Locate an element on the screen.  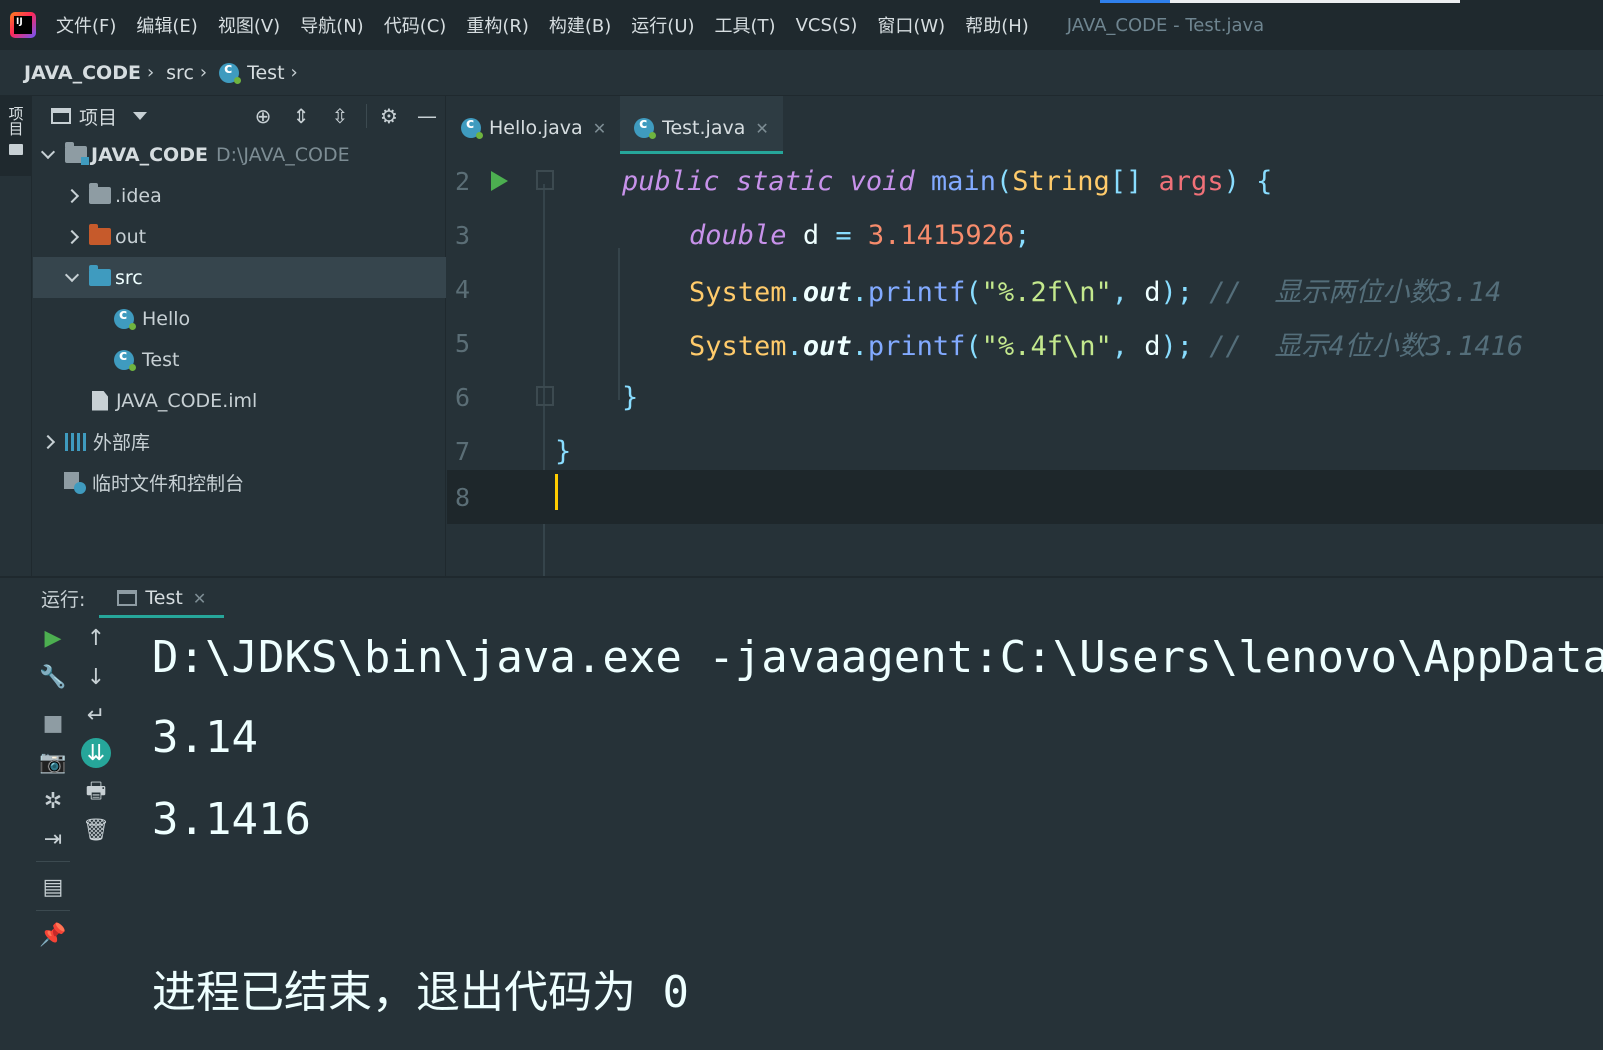
run-gutter-icon is located at coordinates (499, 181).